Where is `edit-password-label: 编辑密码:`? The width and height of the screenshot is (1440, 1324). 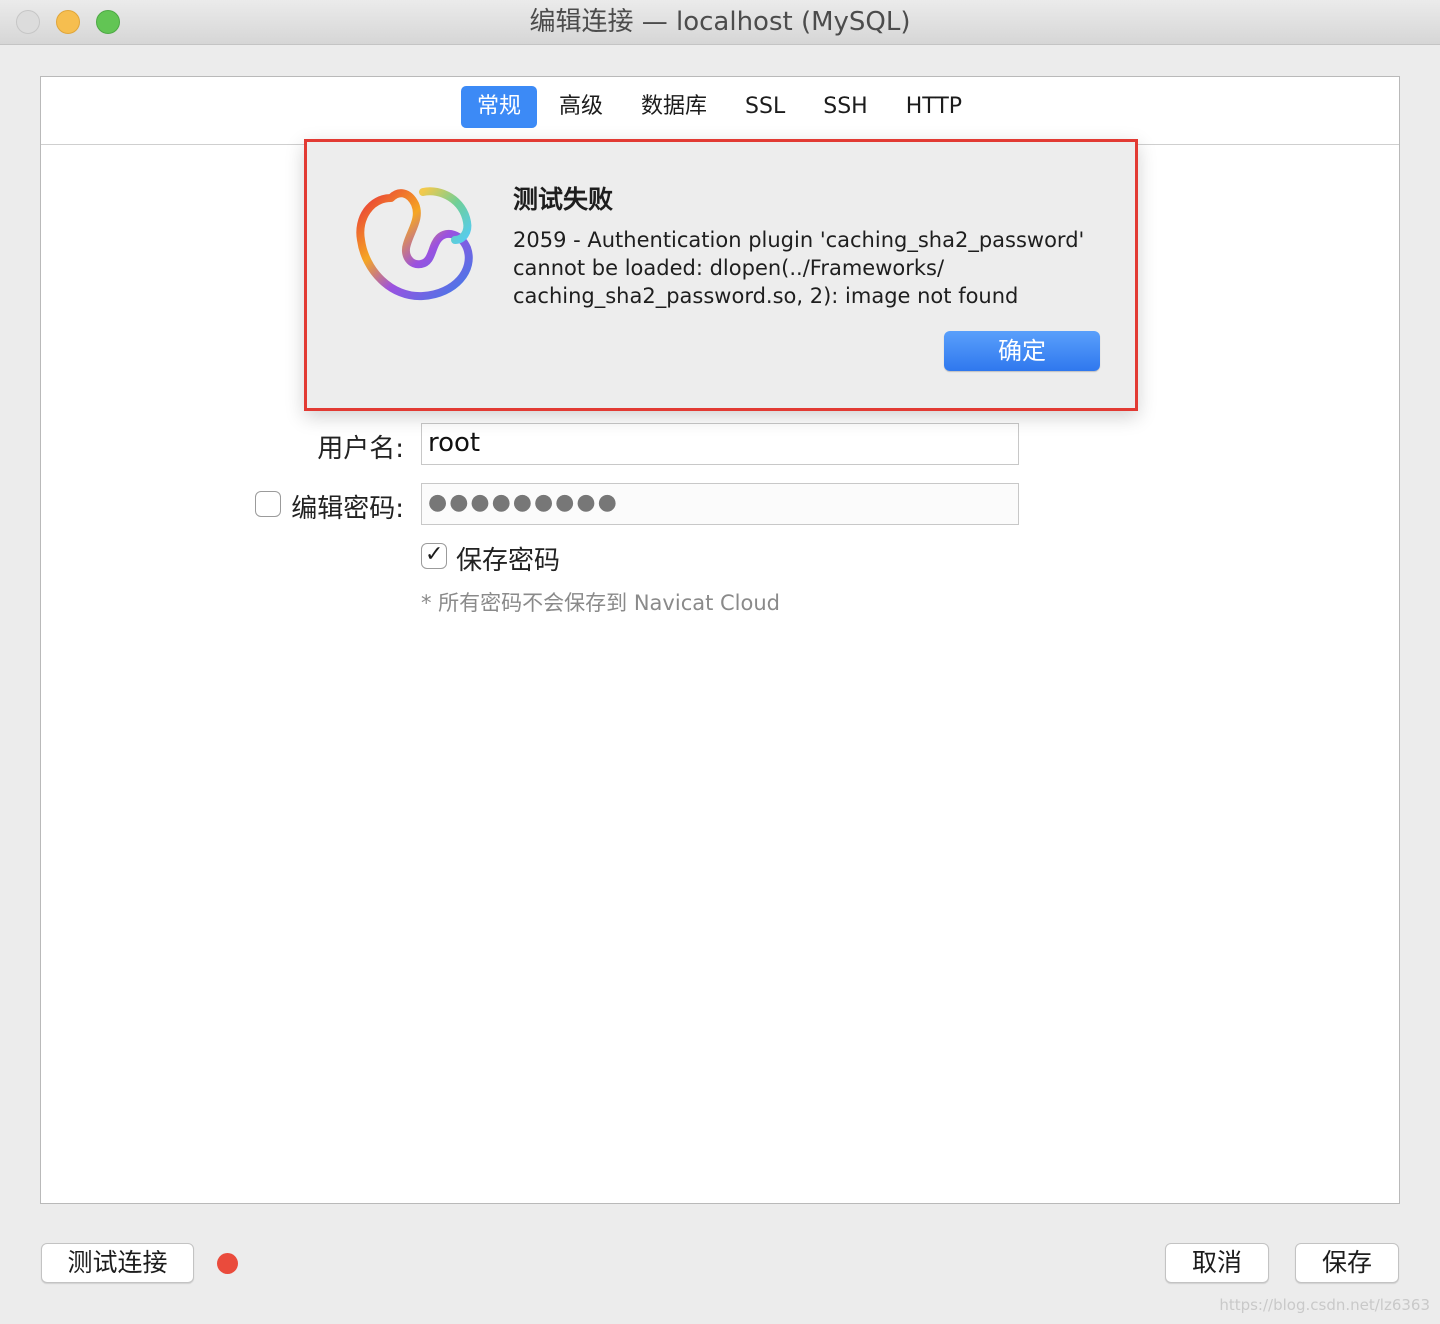
edit-password-label: 编辑密码: is located at coordinates (347, 509).